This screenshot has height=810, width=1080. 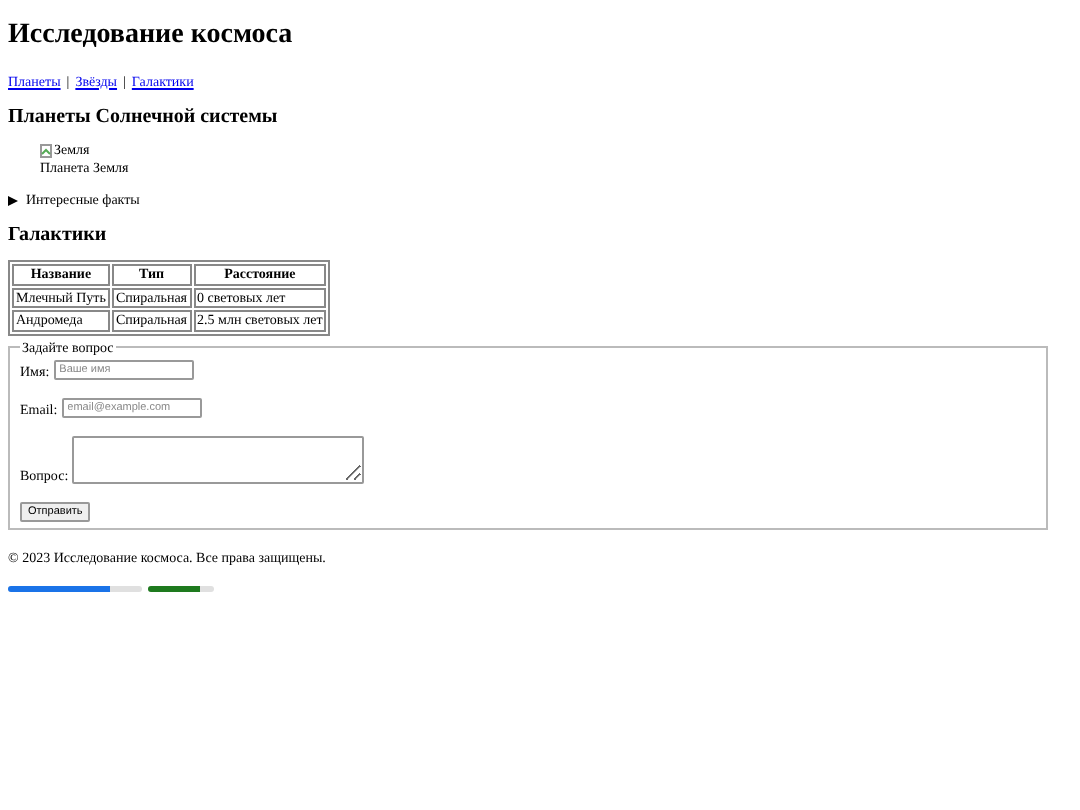 What do you see at coordinates (13, 200) in the screenshot?
I see `disclosure-triangle-icon` at bounding box center [13, 200].